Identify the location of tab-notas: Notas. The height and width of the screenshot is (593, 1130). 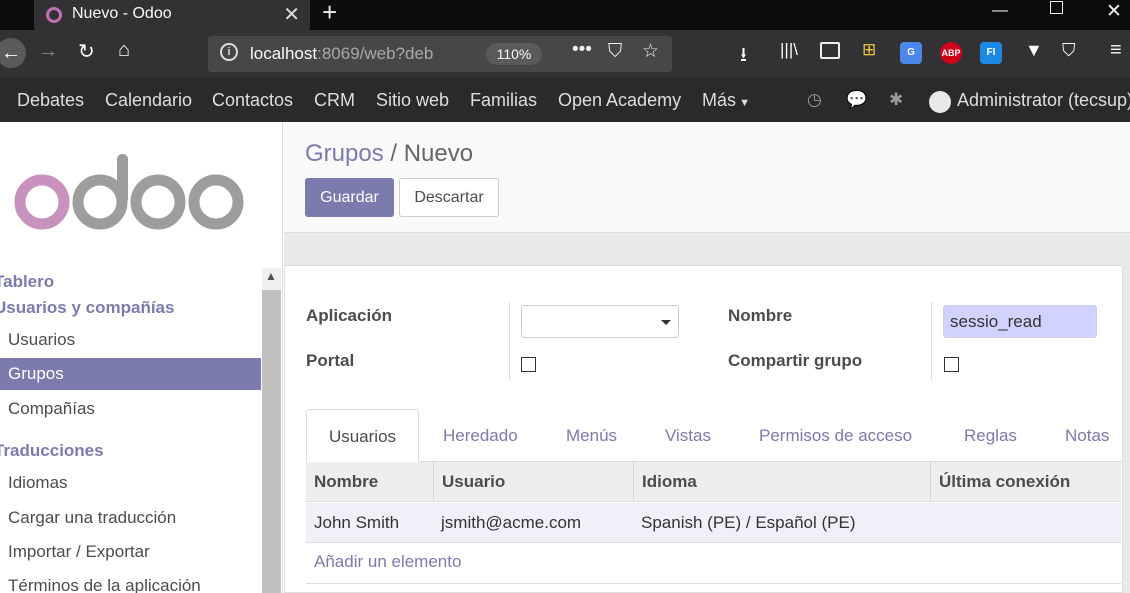
(1087, 436).